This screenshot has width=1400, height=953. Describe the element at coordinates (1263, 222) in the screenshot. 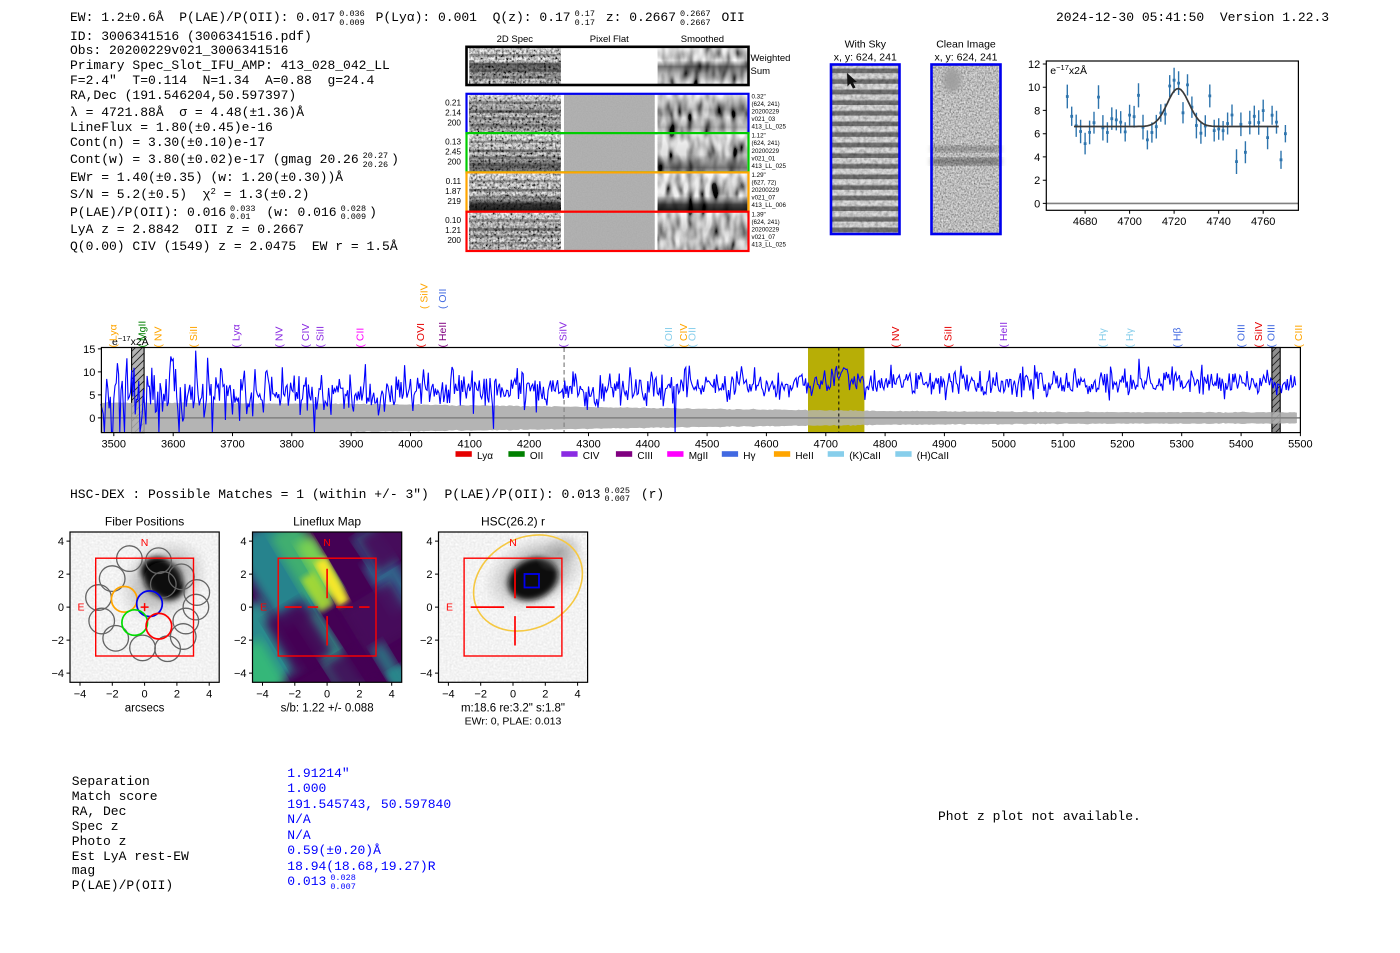

I see `svg-text: 4760` at that location.